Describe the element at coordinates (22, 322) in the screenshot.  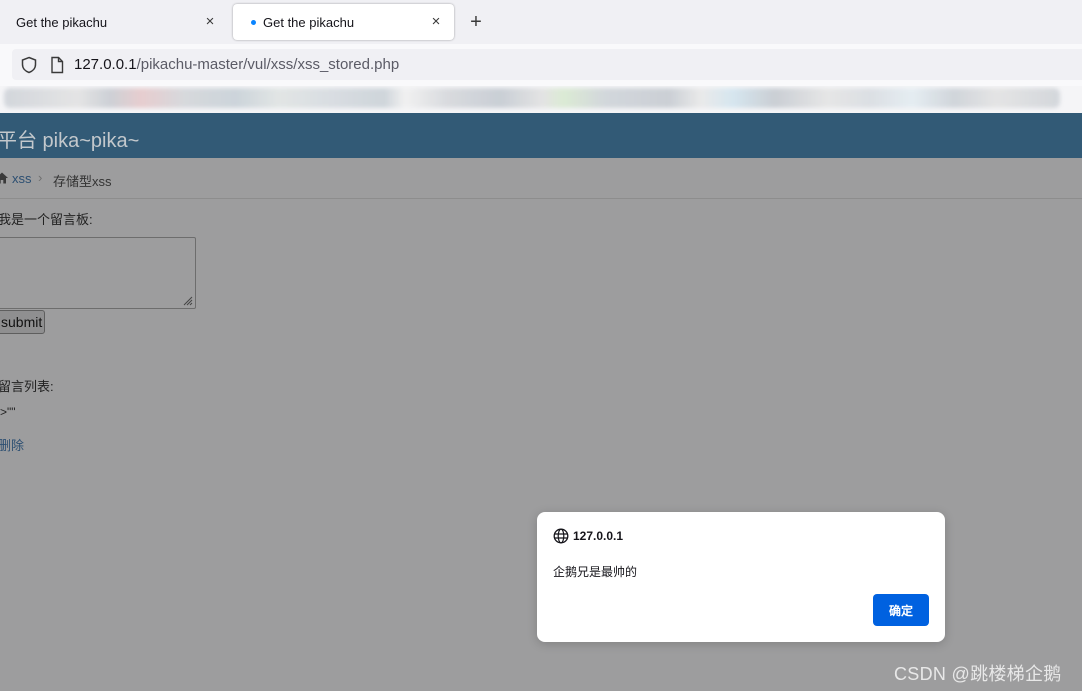
I see `submit-button: submit` at that location.